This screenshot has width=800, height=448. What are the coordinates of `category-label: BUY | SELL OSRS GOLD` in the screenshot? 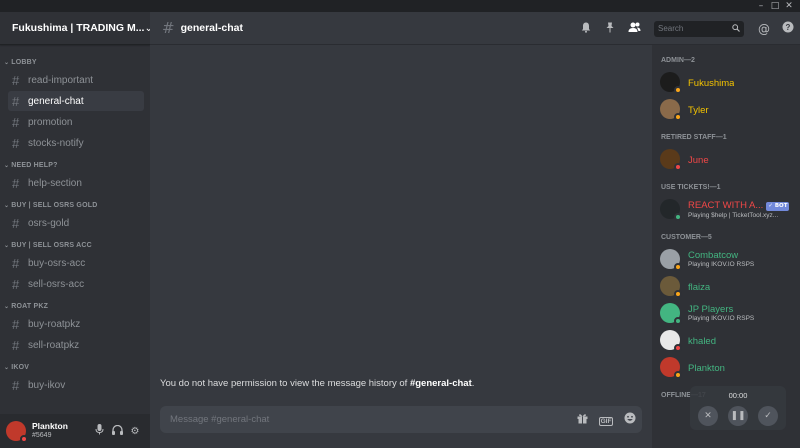 It's located at (54, 205).